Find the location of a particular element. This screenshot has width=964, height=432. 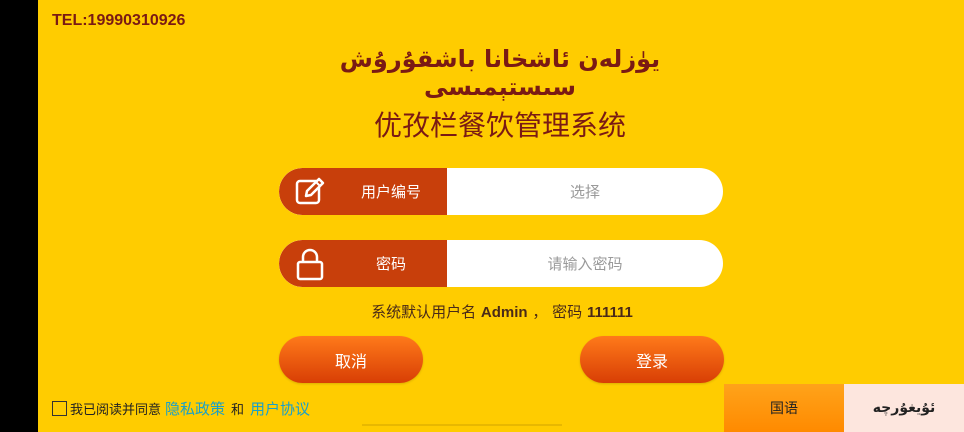

user-number-label-block: 用户编号 is located at coordinates (363, 191).